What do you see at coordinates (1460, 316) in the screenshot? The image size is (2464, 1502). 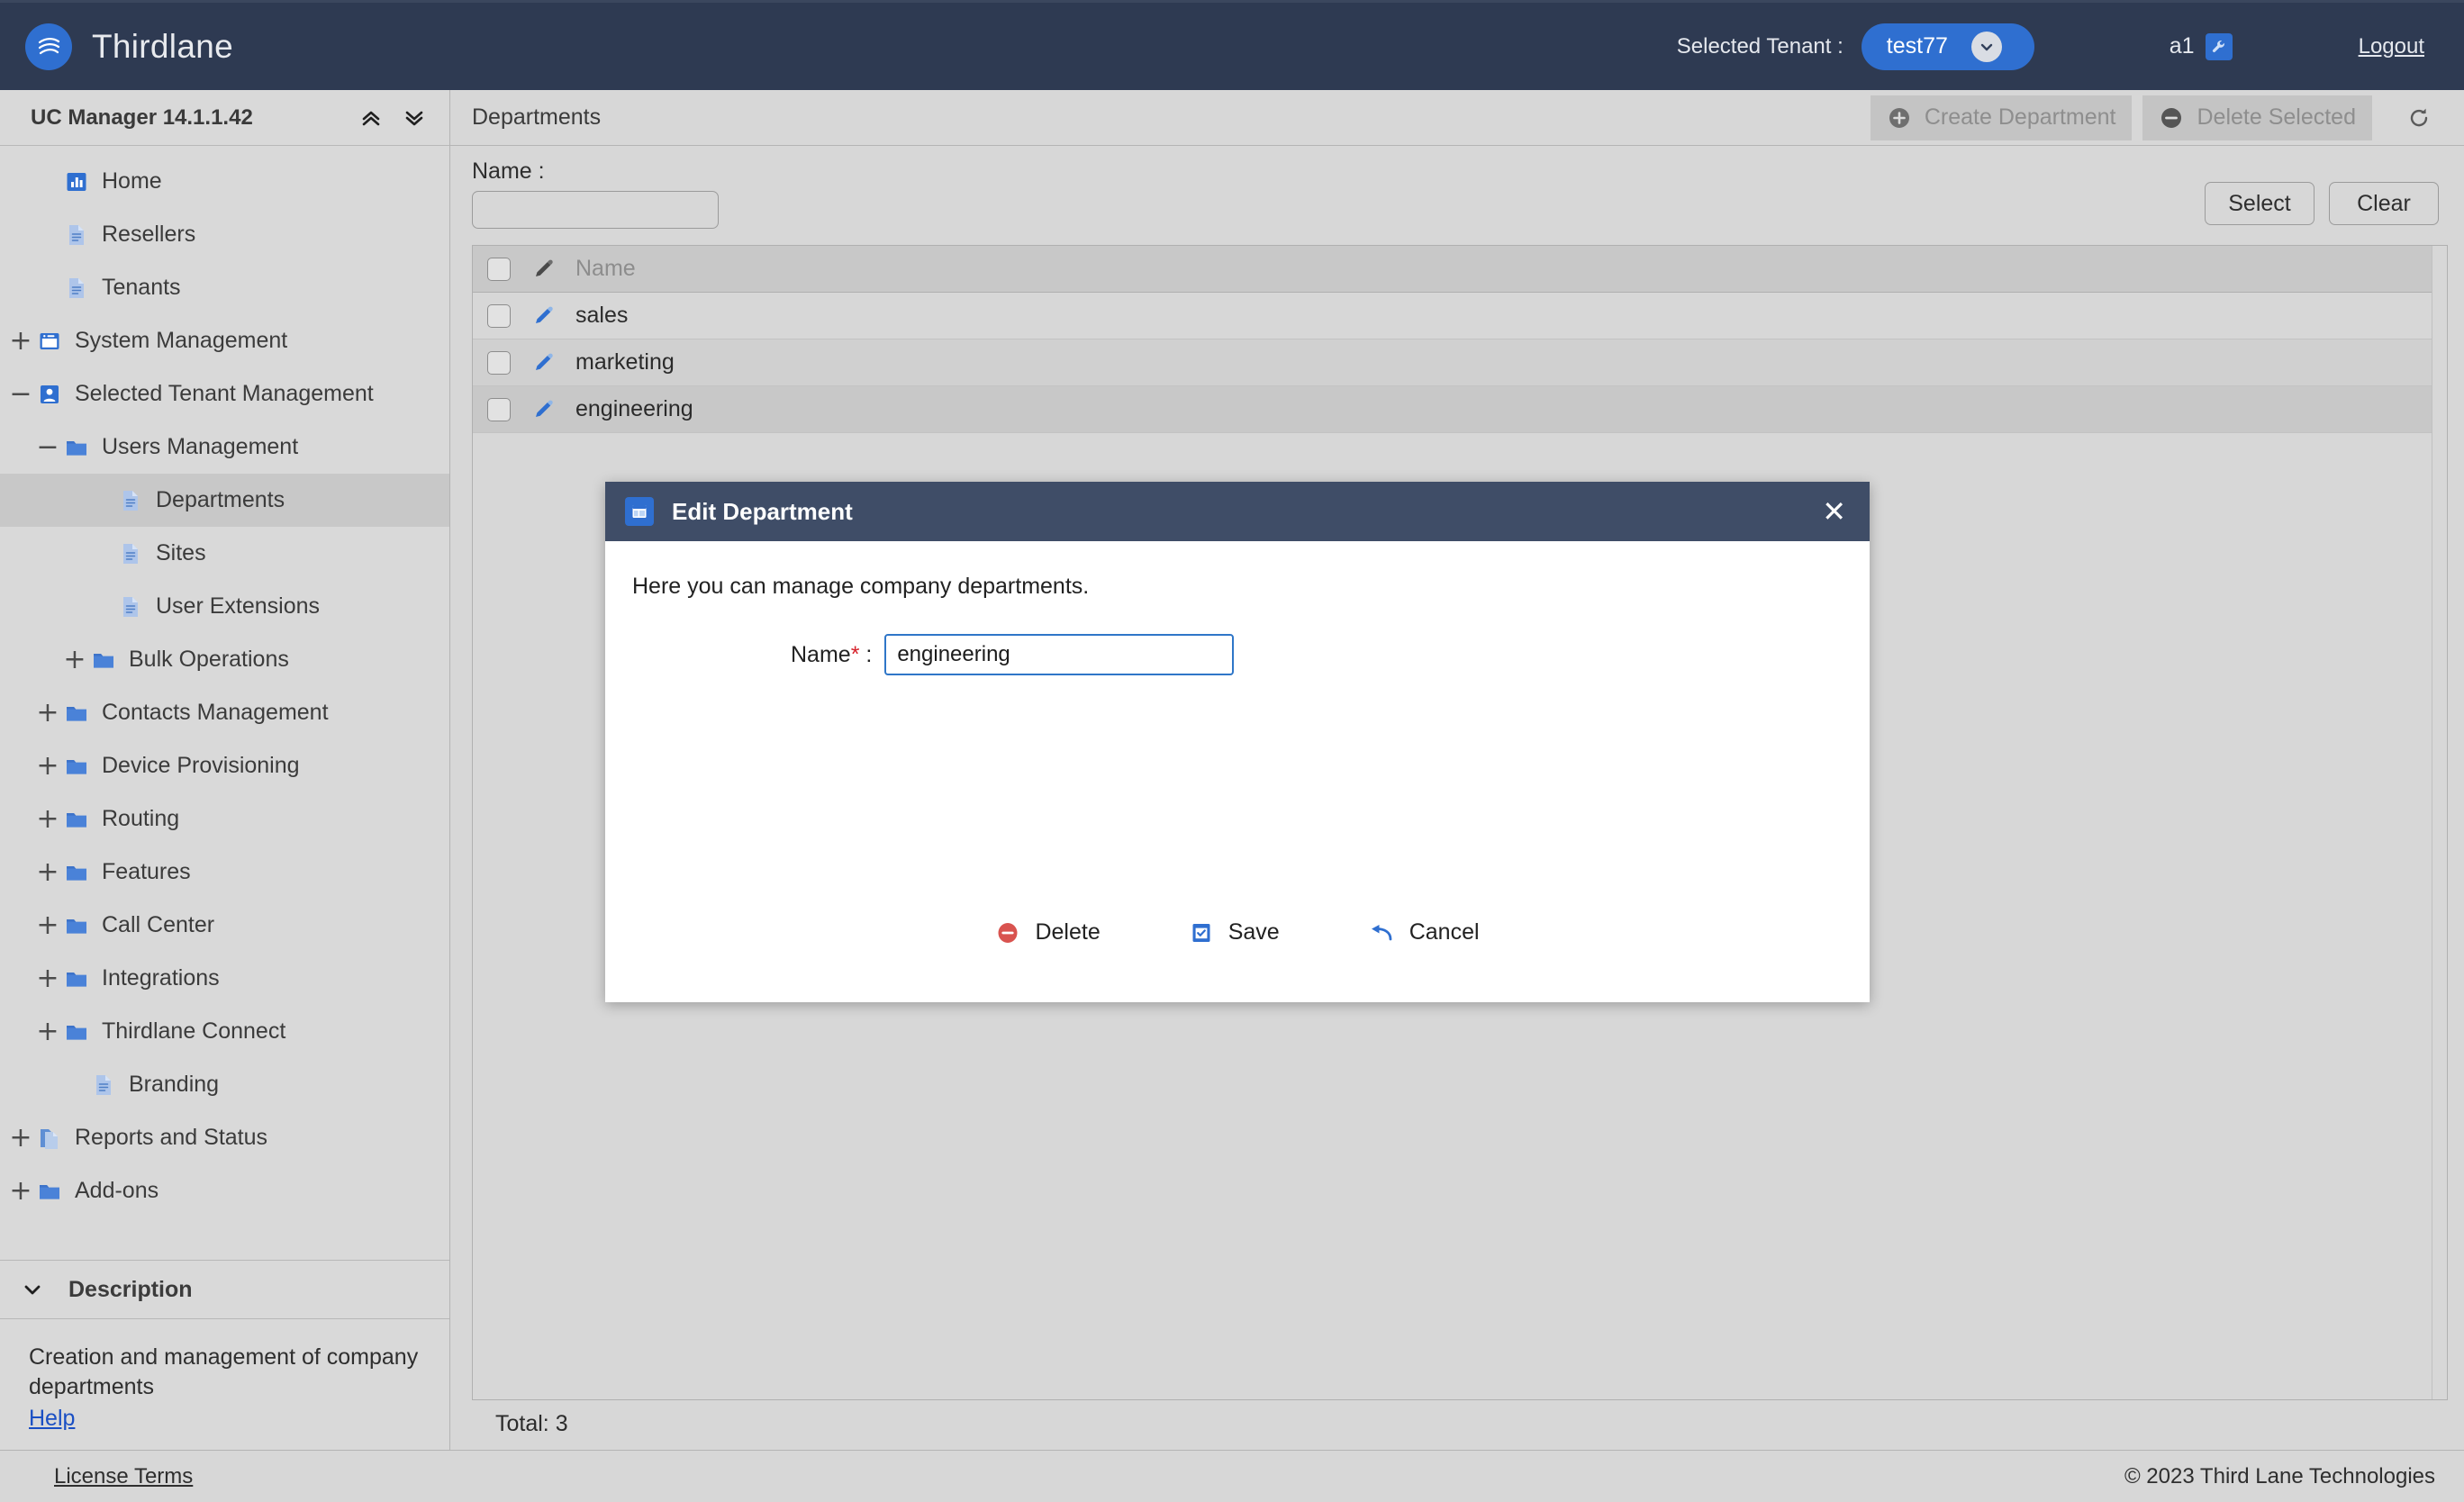 I see `table-row: sales` at bounding box center [1460, 316].